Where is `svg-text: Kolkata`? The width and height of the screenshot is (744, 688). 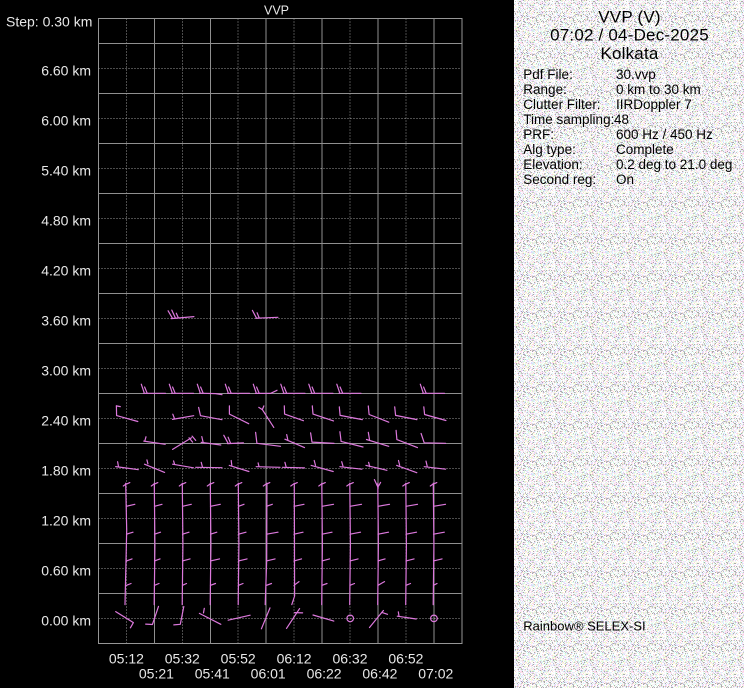 svg-text: Kolkata is located at coordinates (629, 53).